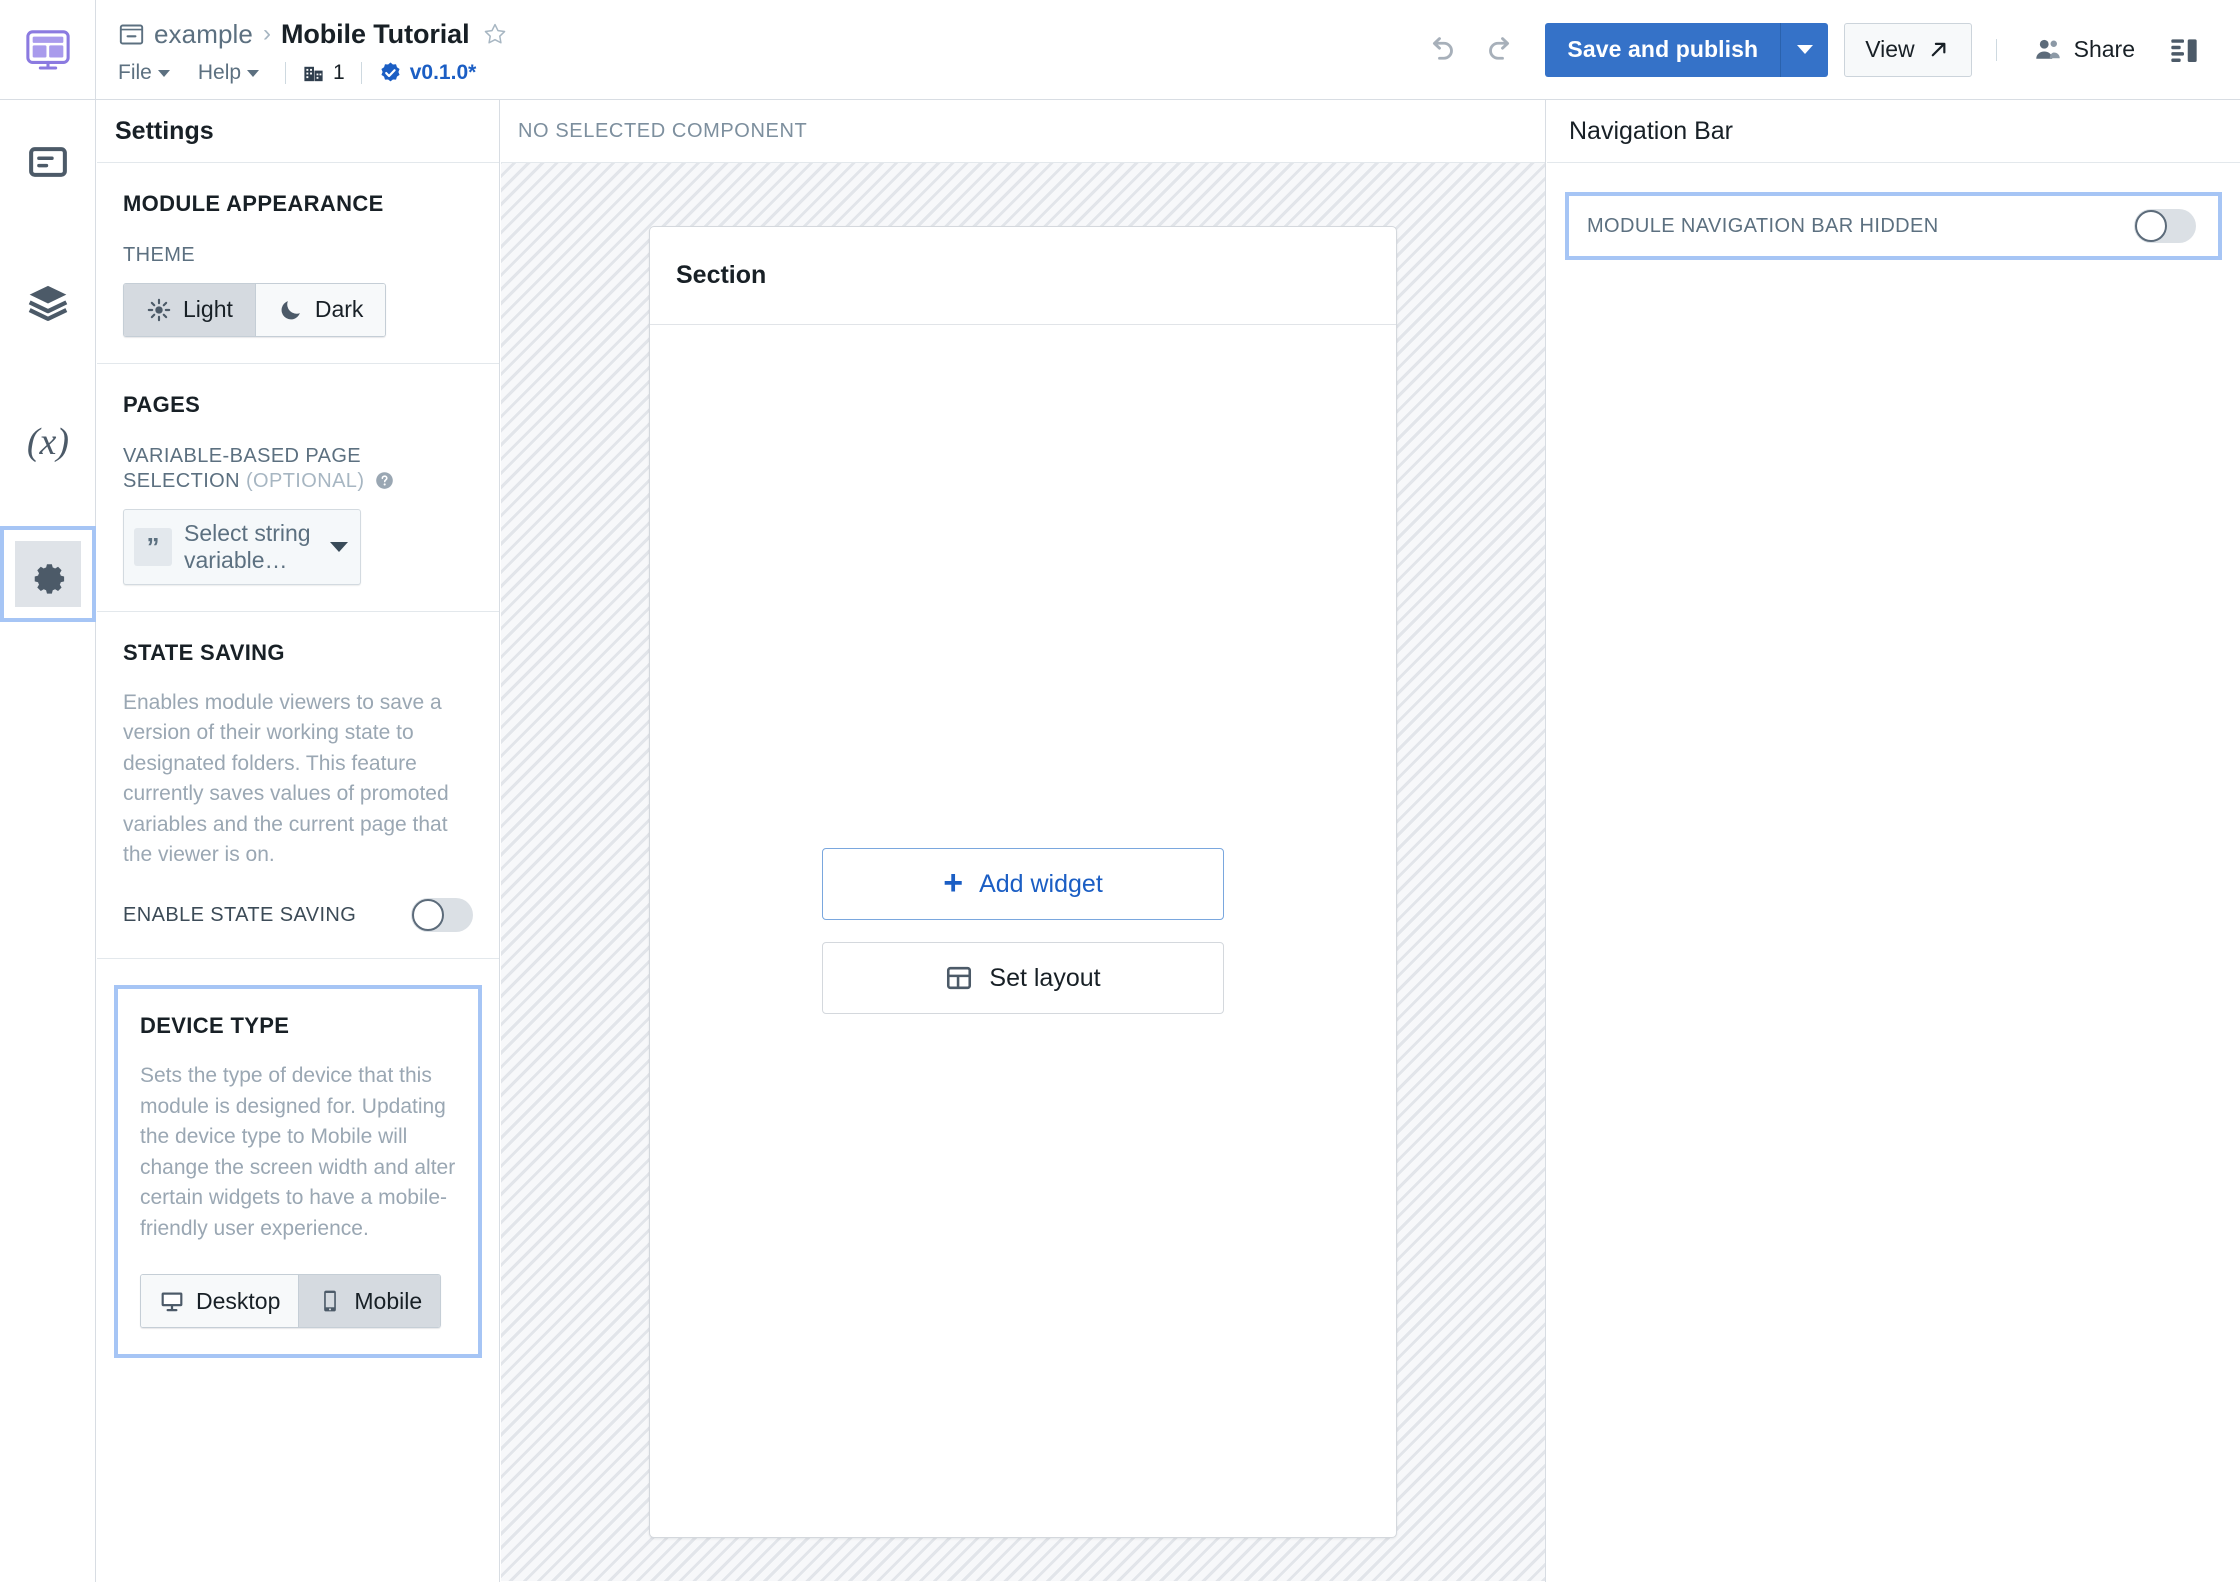 The width and height of the screenshot is (2240, 1582). Describe the element at coordinates (164, 130) in the screenshot. I see `settings-panel-title: Settings` at that location.